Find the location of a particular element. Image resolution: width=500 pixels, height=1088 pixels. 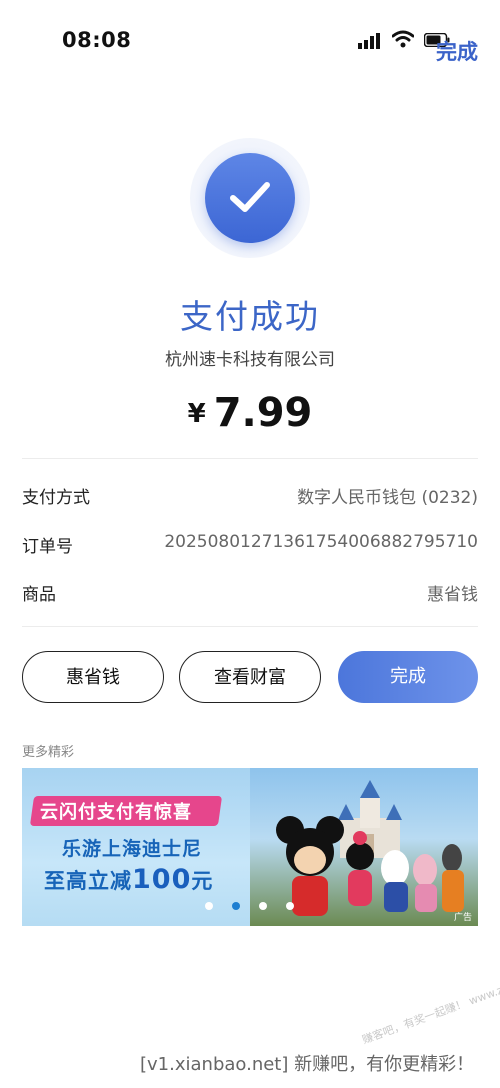

check-icon is located at coordinates (250, 197).